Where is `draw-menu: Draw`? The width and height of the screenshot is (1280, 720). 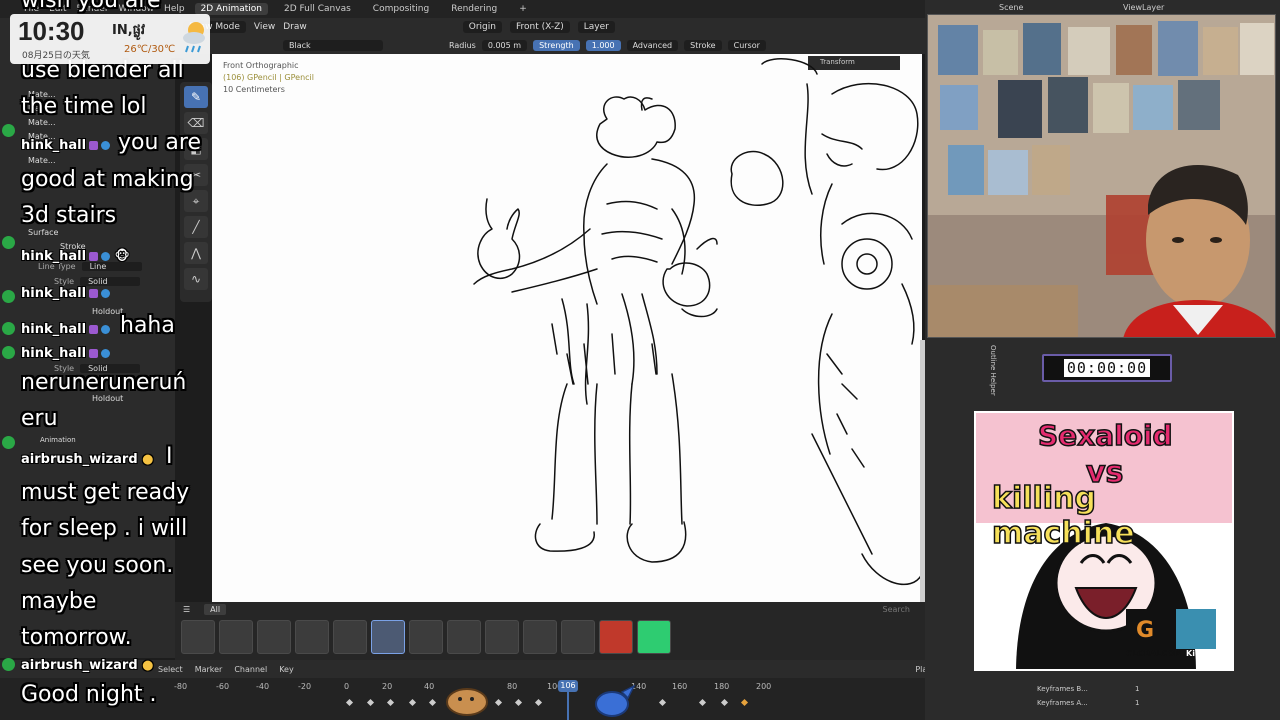 draw-menu: Draw is located at coordinates (295, 27).